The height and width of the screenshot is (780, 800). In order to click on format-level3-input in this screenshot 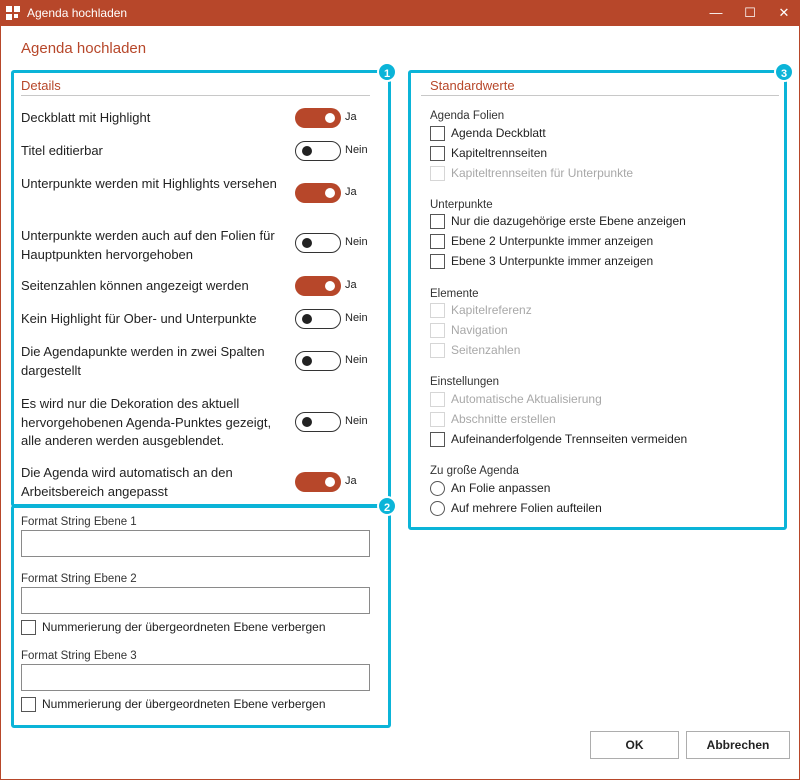, I will do `click(195, 677)`.